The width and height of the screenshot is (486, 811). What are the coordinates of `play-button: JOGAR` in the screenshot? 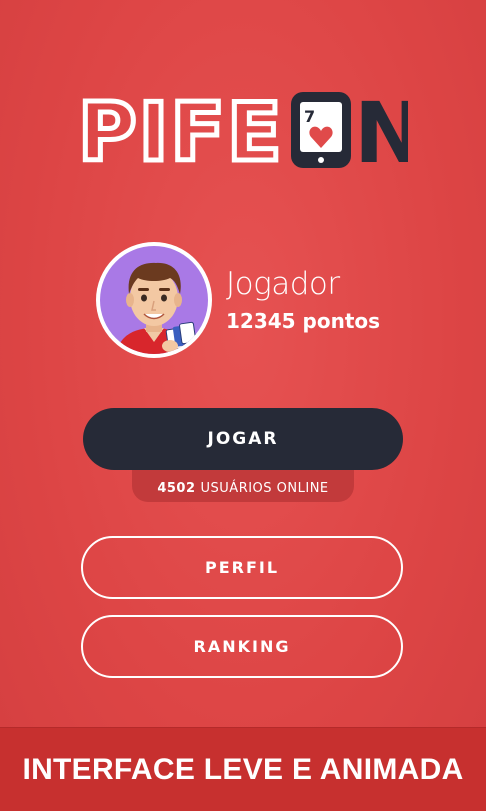 It's located at (243, 439).